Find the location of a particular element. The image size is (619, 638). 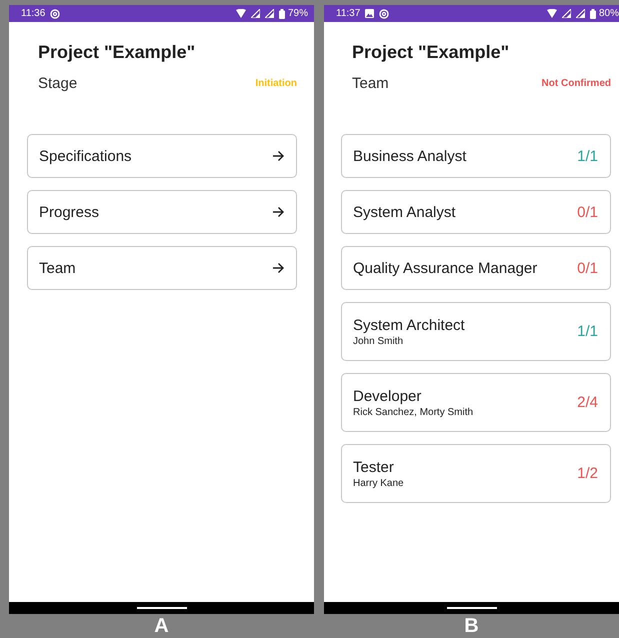

role-name: Tester is located at coordinates (374, 467).